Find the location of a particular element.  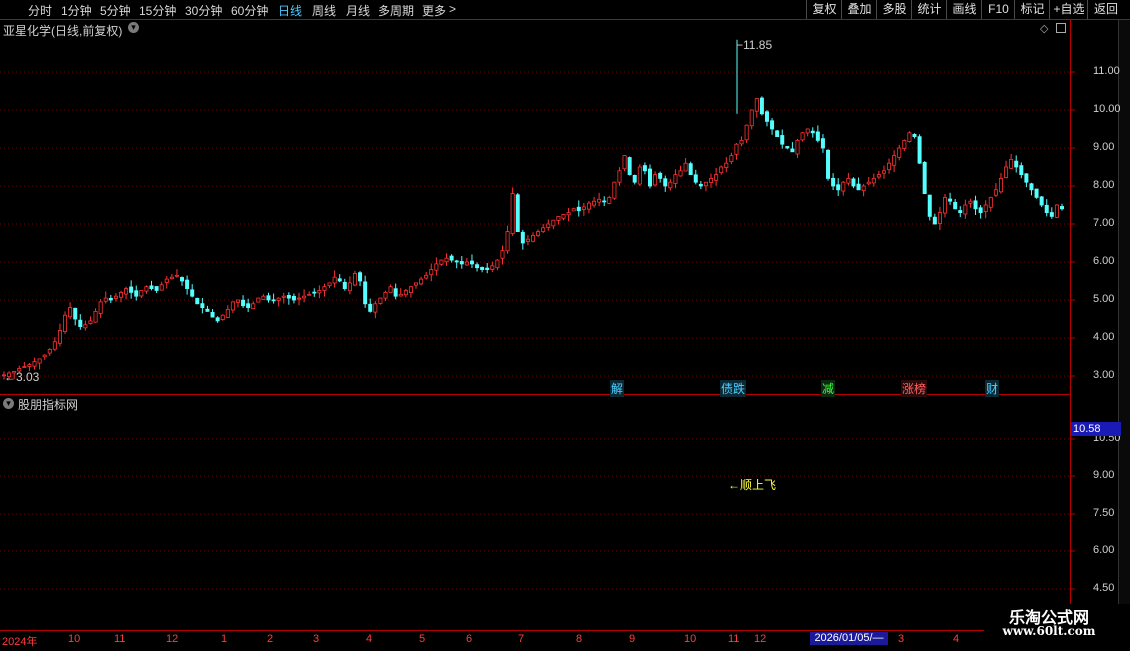

y-tick-label: 4.00 is located at coordinates (1104, 337).